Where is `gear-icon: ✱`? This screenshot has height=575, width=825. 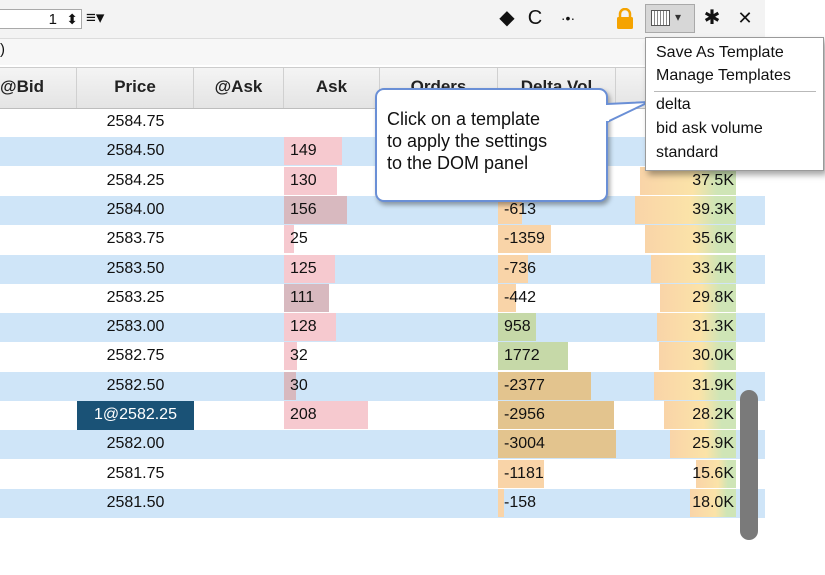
gear-icon: ✱ is located at coordinates (712, 18).